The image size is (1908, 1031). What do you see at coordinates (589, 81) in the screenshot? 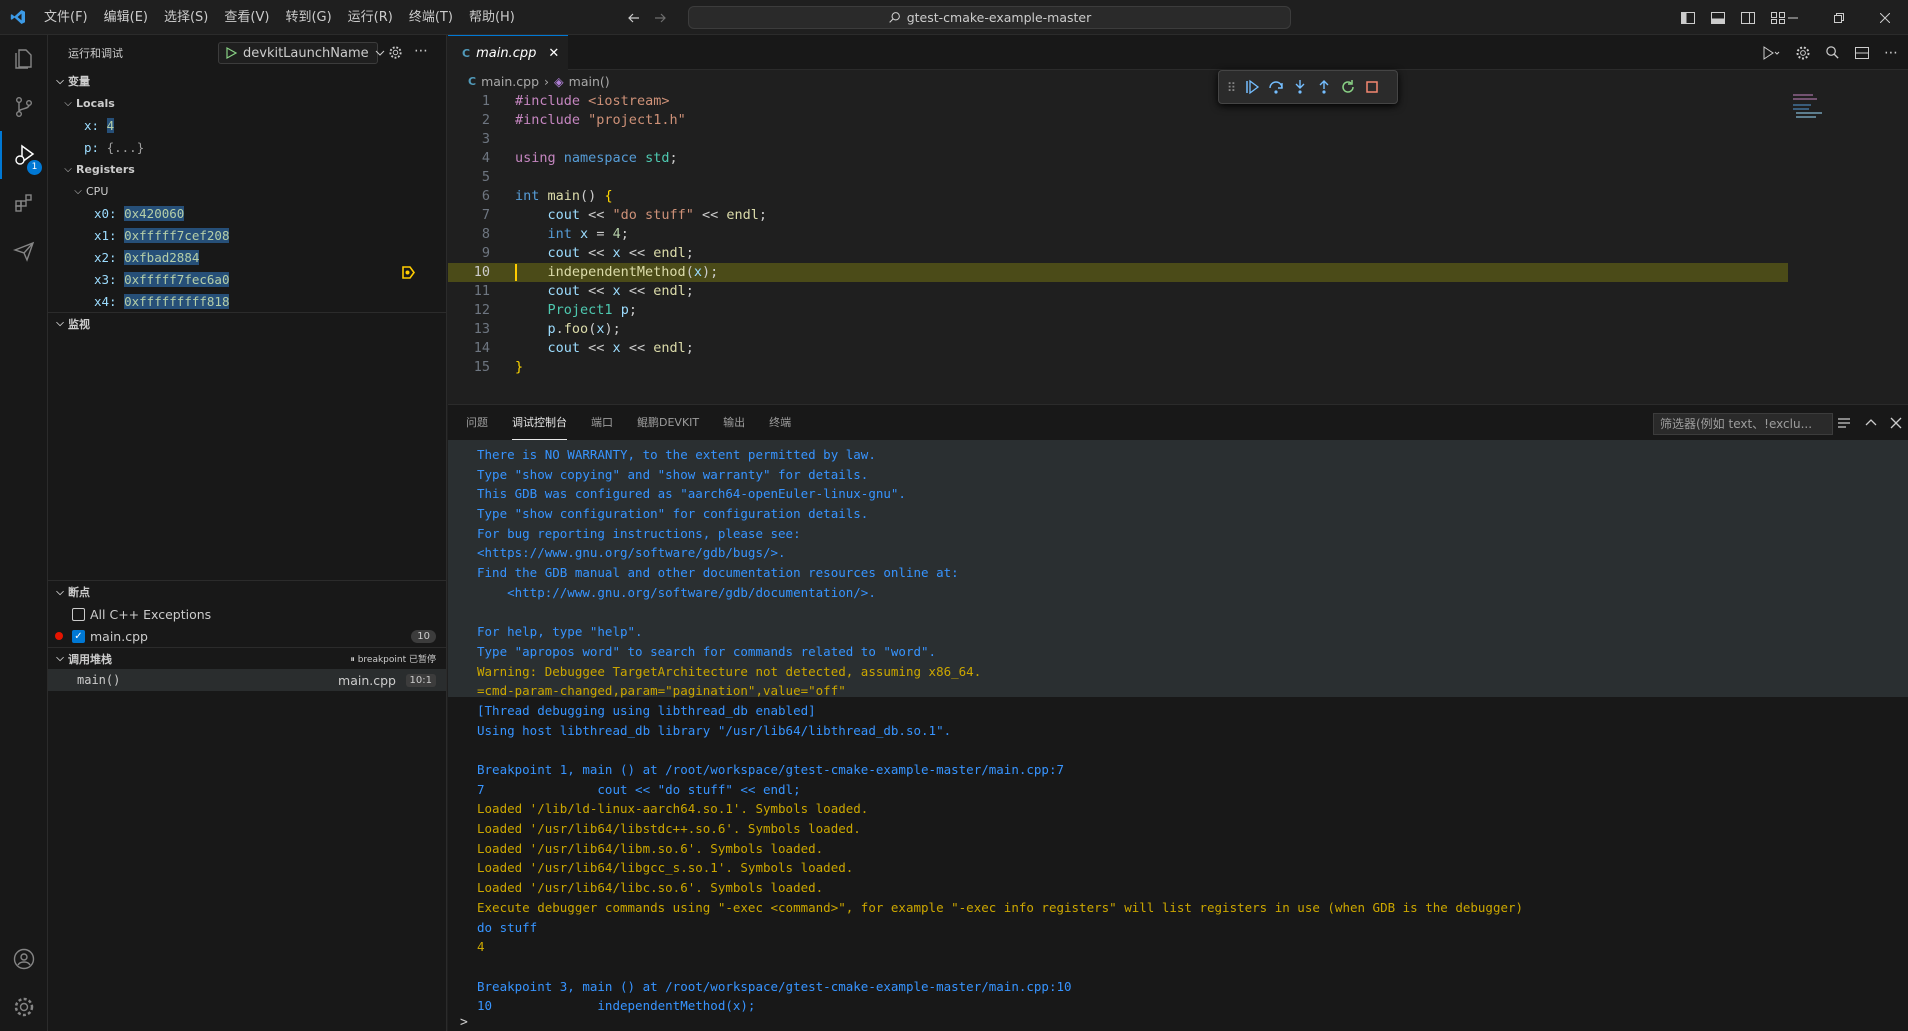
I see `breadcrumb-symbol: main()` at bounding box center [589, 81].